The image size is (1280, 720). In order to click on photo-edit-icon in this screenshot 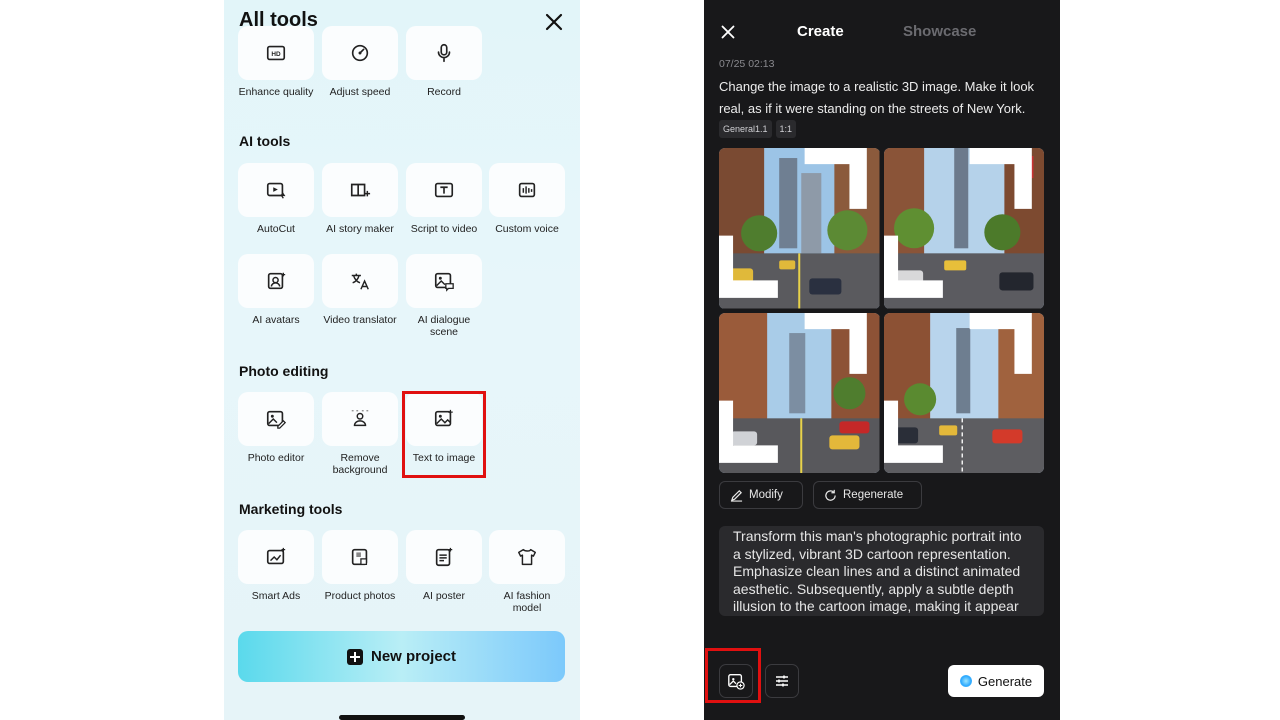, I will do `click(276, 419)`.